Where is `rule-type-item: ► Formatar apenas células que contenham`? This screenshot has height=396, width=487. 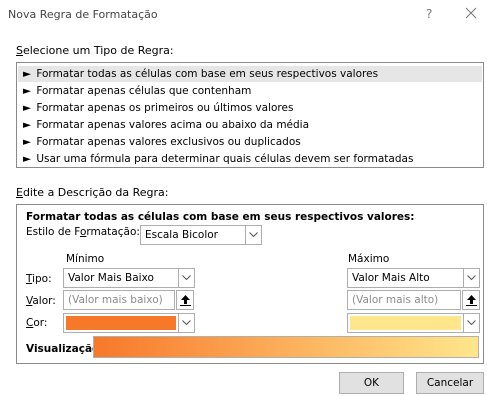 rule-type-item: ► Formatar apenas células que contenham is located at coordinates (250, 91).